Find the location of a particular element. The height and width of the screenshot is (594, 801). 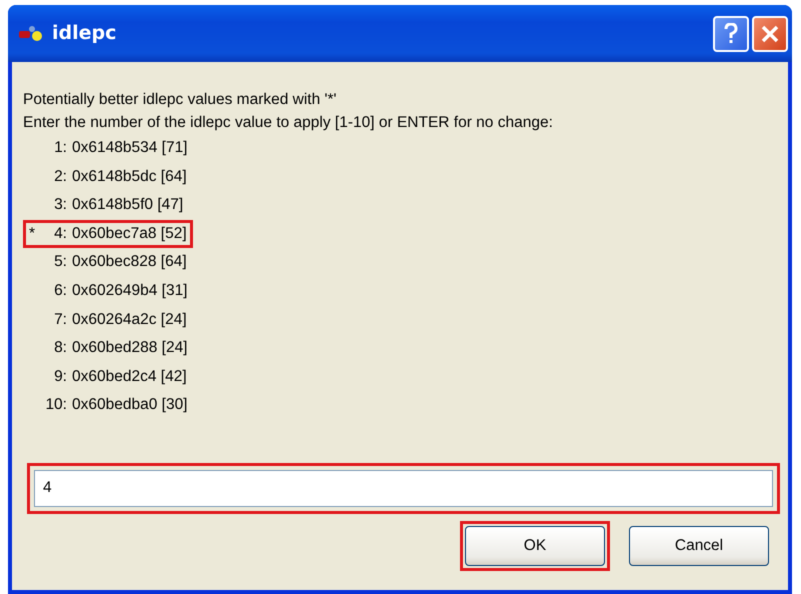

entry-value: 0x6148b5f0 [47] is located at coordinates (128, 205).